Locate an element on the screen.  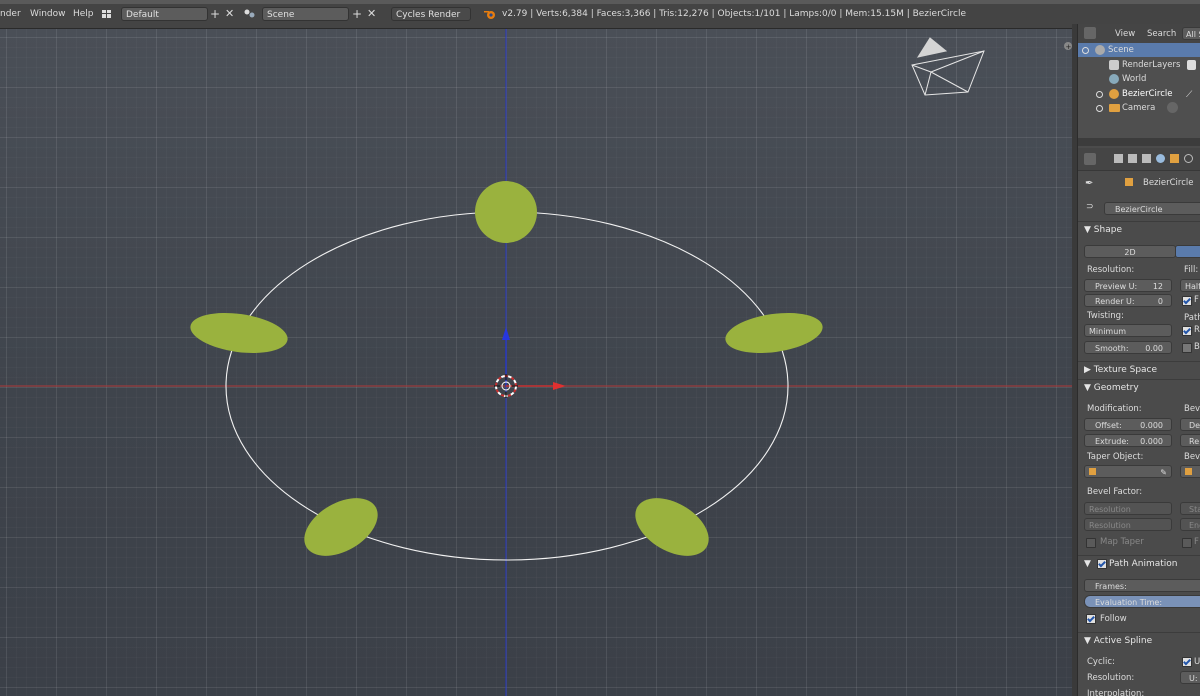
field-value: 0.00 is located at coordinates (1154, 348).